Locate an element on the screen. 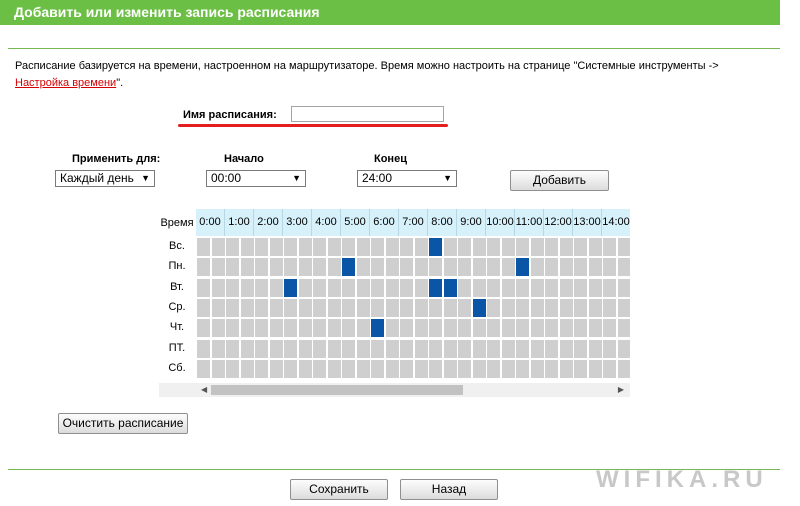 The image size is (800, 506). back-button: Назад is located at coordinates (449, 489).